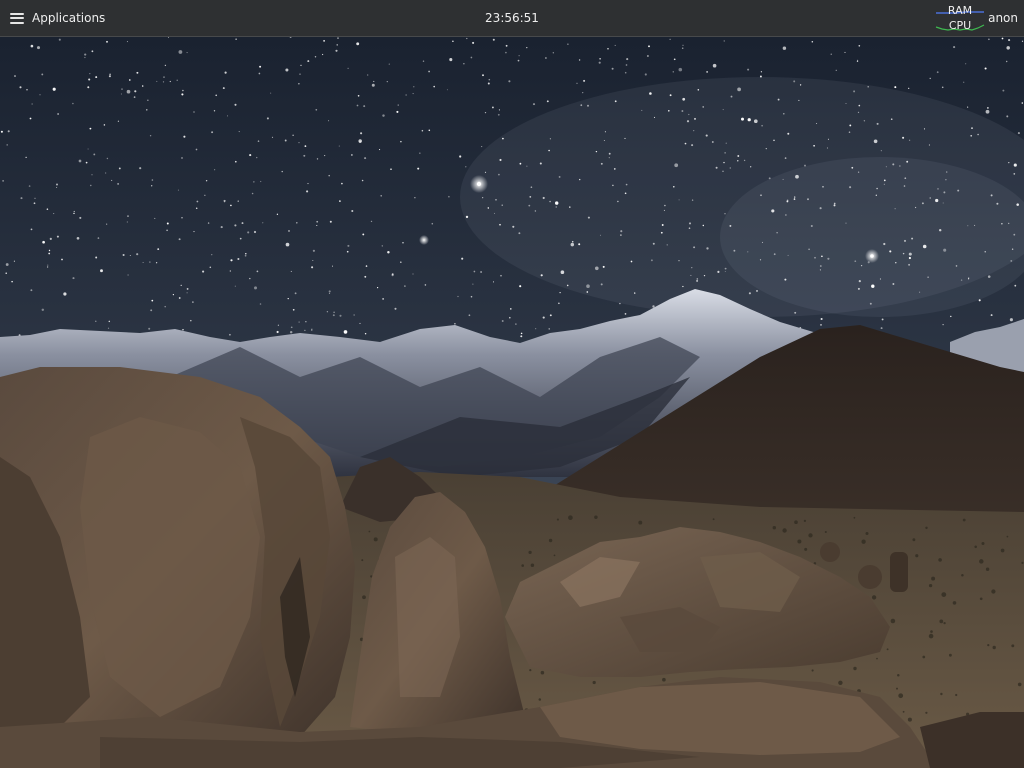  What do you see at coordinates (17, 18) in the screenshot?
I see `hamburger-menu-icon` at bounding box center [17, 18].